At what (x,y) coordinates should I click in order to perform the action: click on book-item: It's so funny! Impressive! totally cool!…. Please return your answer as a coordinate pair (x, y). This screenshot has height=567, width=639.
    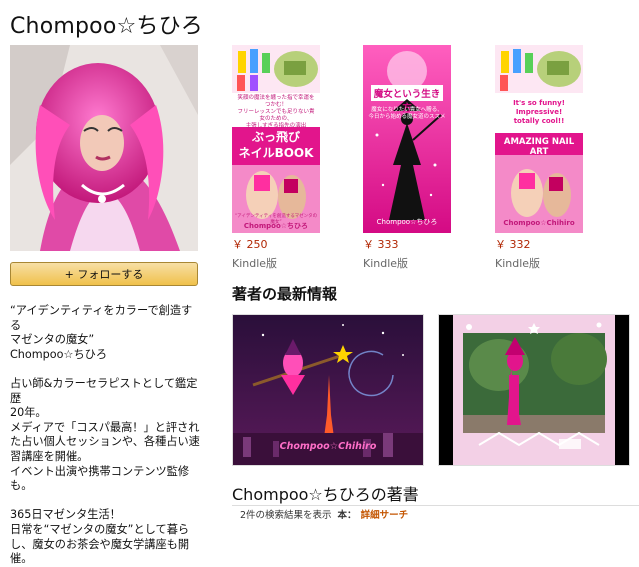
    Looking at the image, I should click on (539, 158).